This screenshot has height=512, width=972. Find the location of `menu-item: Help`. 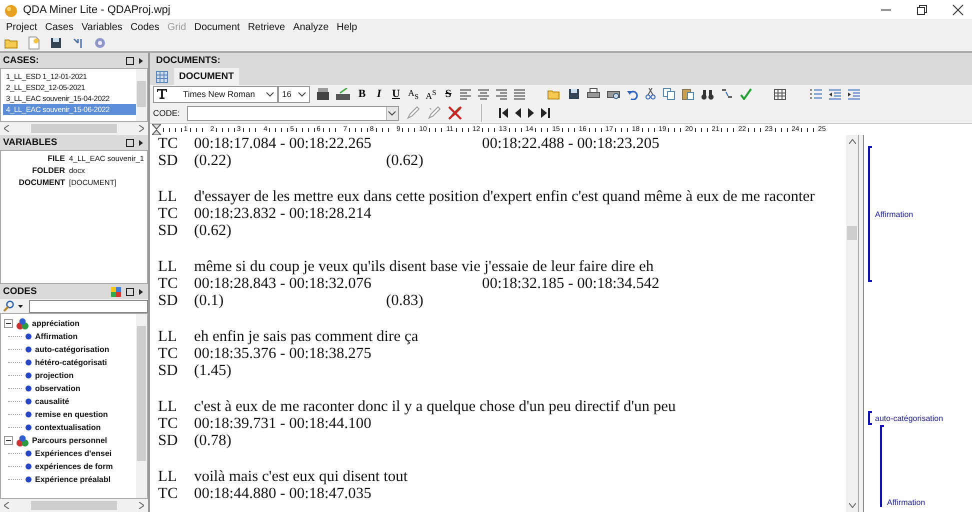

menu-item: Help is located at coordinates (347, 27).